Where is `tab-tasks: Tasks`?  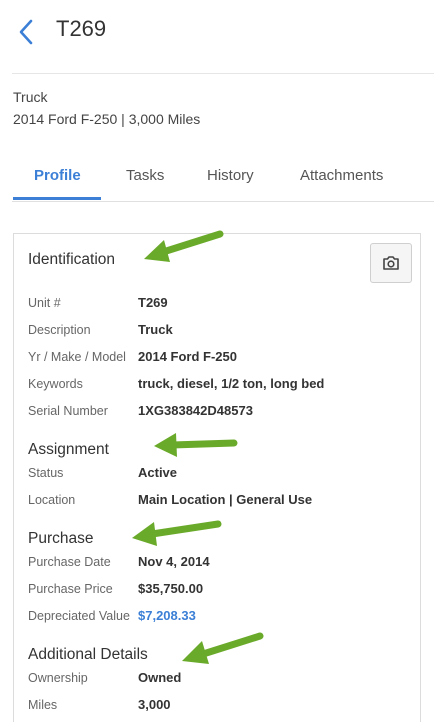 tab-tasks: Tasks is located at coordinates (145, 175).